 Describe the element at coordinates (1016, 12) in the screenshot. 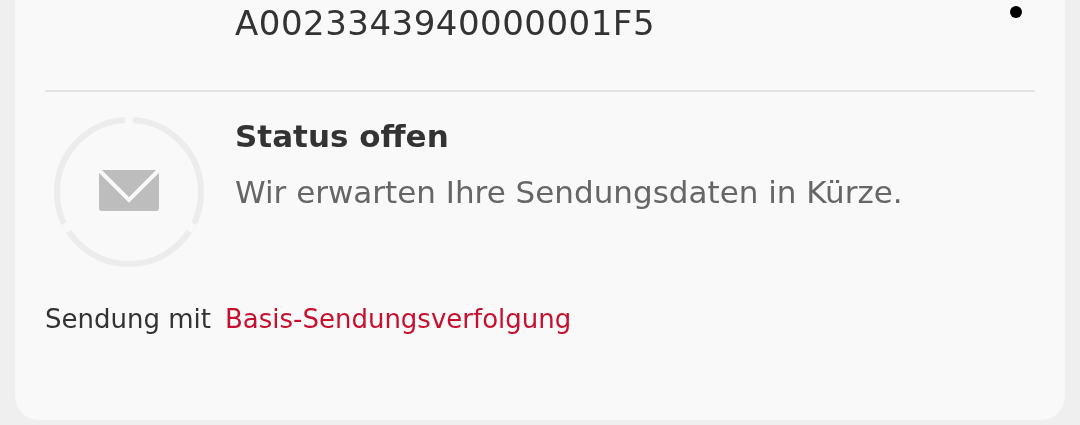

I see `dot-icon` at that location.